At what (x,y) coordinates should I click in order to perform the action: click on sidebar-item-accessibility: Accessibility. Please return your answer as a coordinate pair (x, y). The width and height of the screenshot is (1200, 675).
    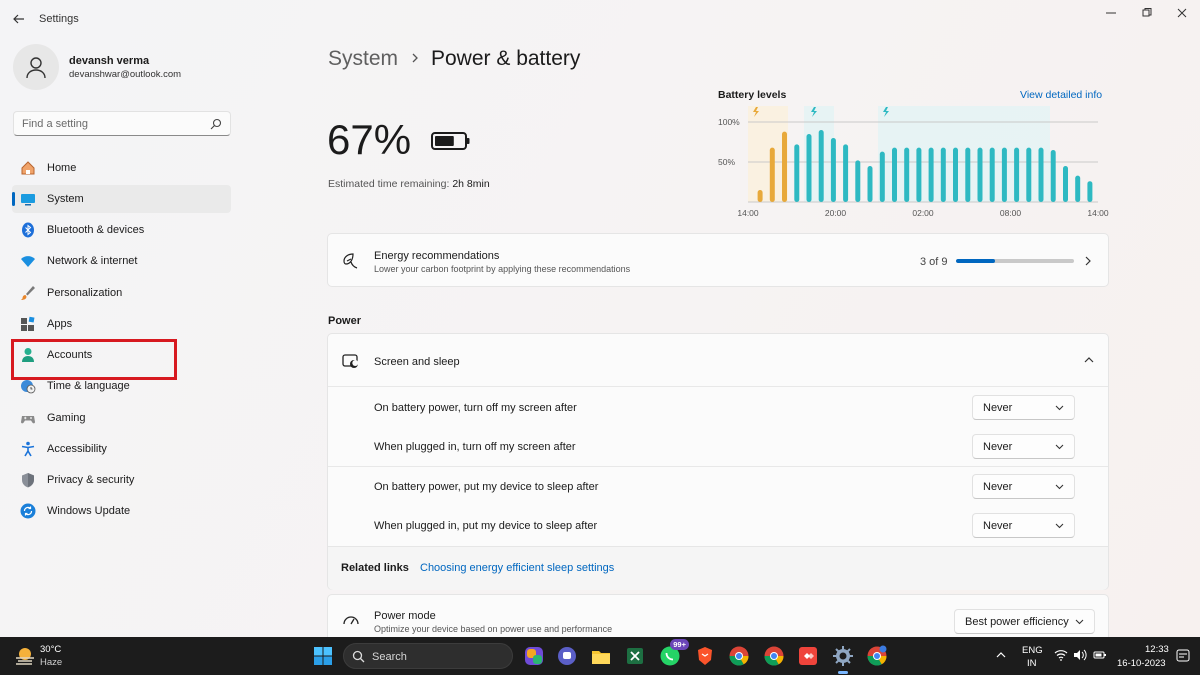
    Looking at the image, I should click on (121, 449).